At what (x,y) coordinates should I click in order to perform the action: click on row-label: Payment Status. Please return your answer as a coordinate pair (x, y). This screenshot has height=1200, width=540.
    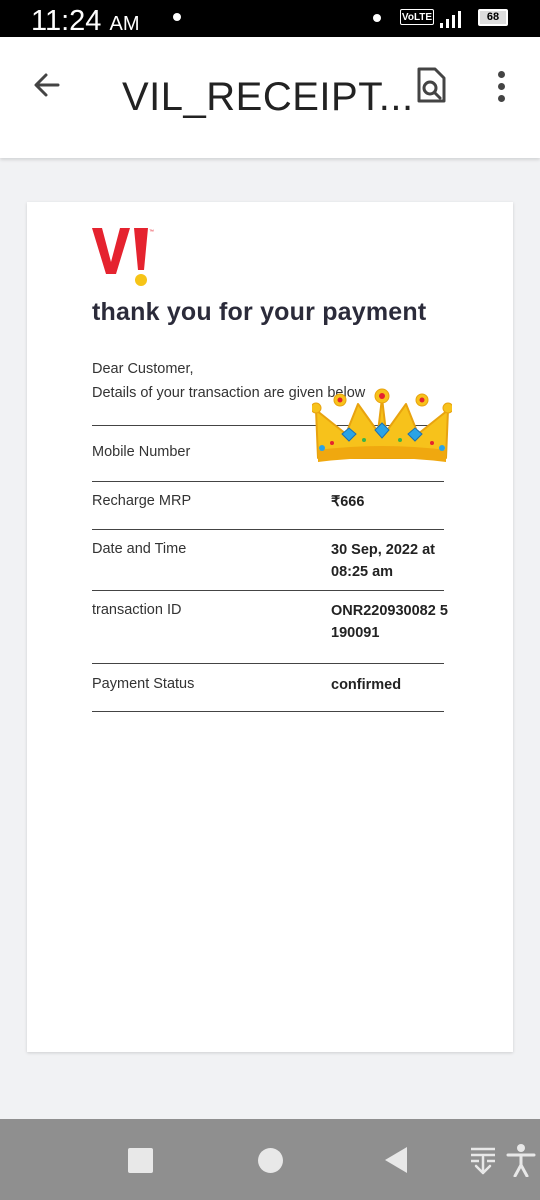
    Looking at the image, I should click on (143, 684).